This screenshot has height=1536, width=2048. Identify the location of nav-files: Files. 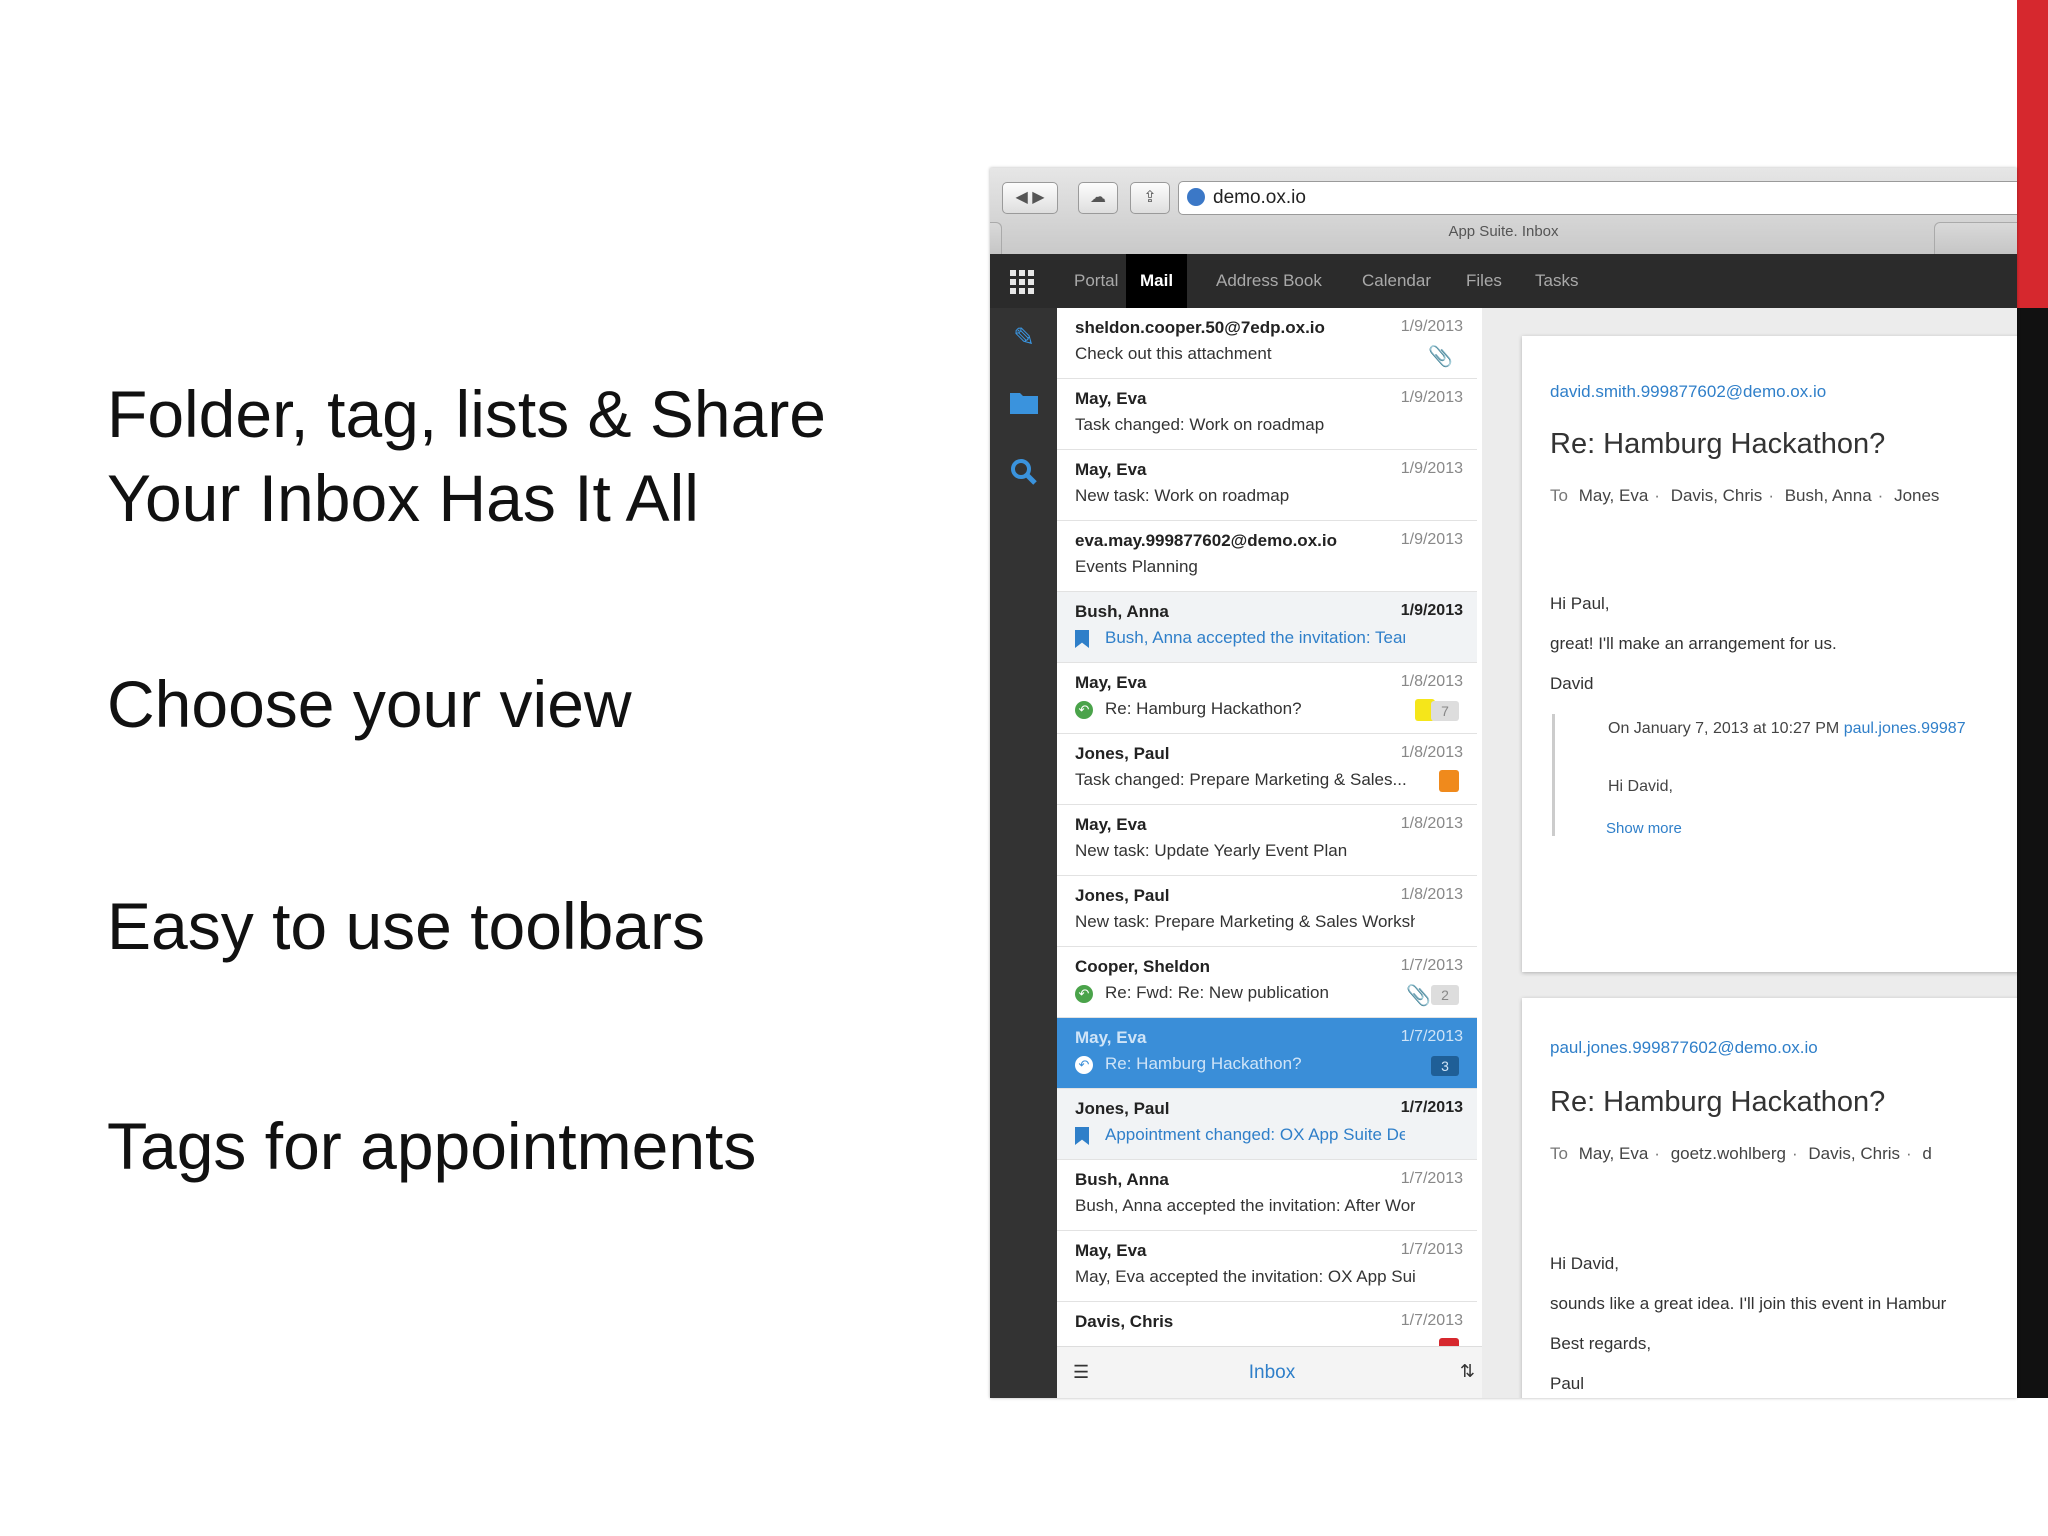
(1484, 281).